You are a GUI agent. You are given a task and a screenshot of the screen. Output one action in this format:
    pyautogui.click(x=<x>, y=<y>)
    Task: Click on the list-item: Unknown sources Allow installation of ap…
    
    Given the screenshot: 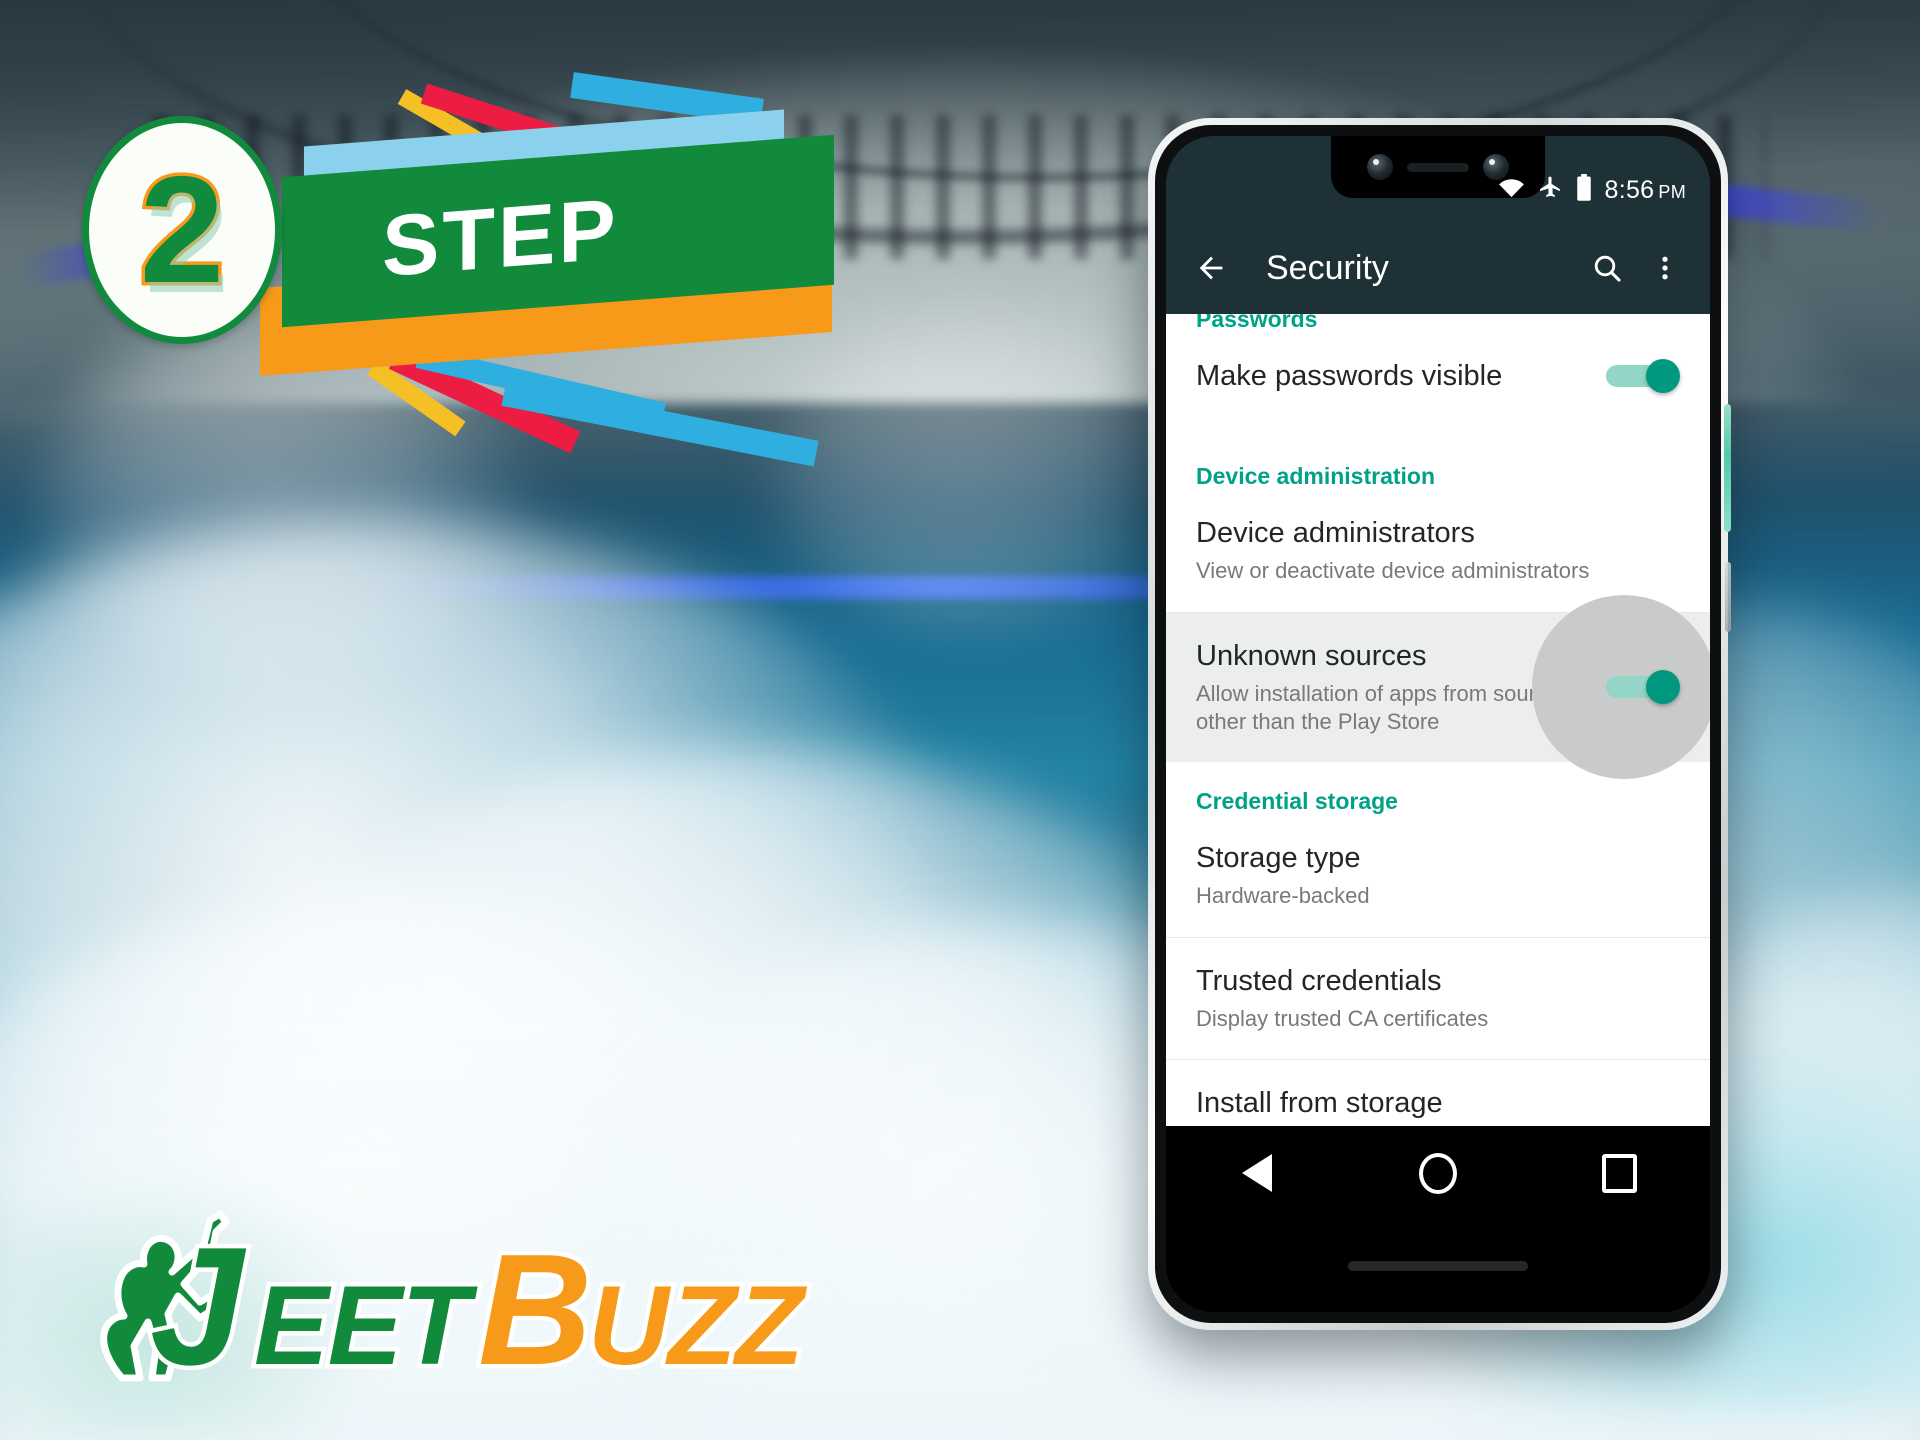 What is the action you would take?
    pyautogui.click(x=1438, y=687)
    